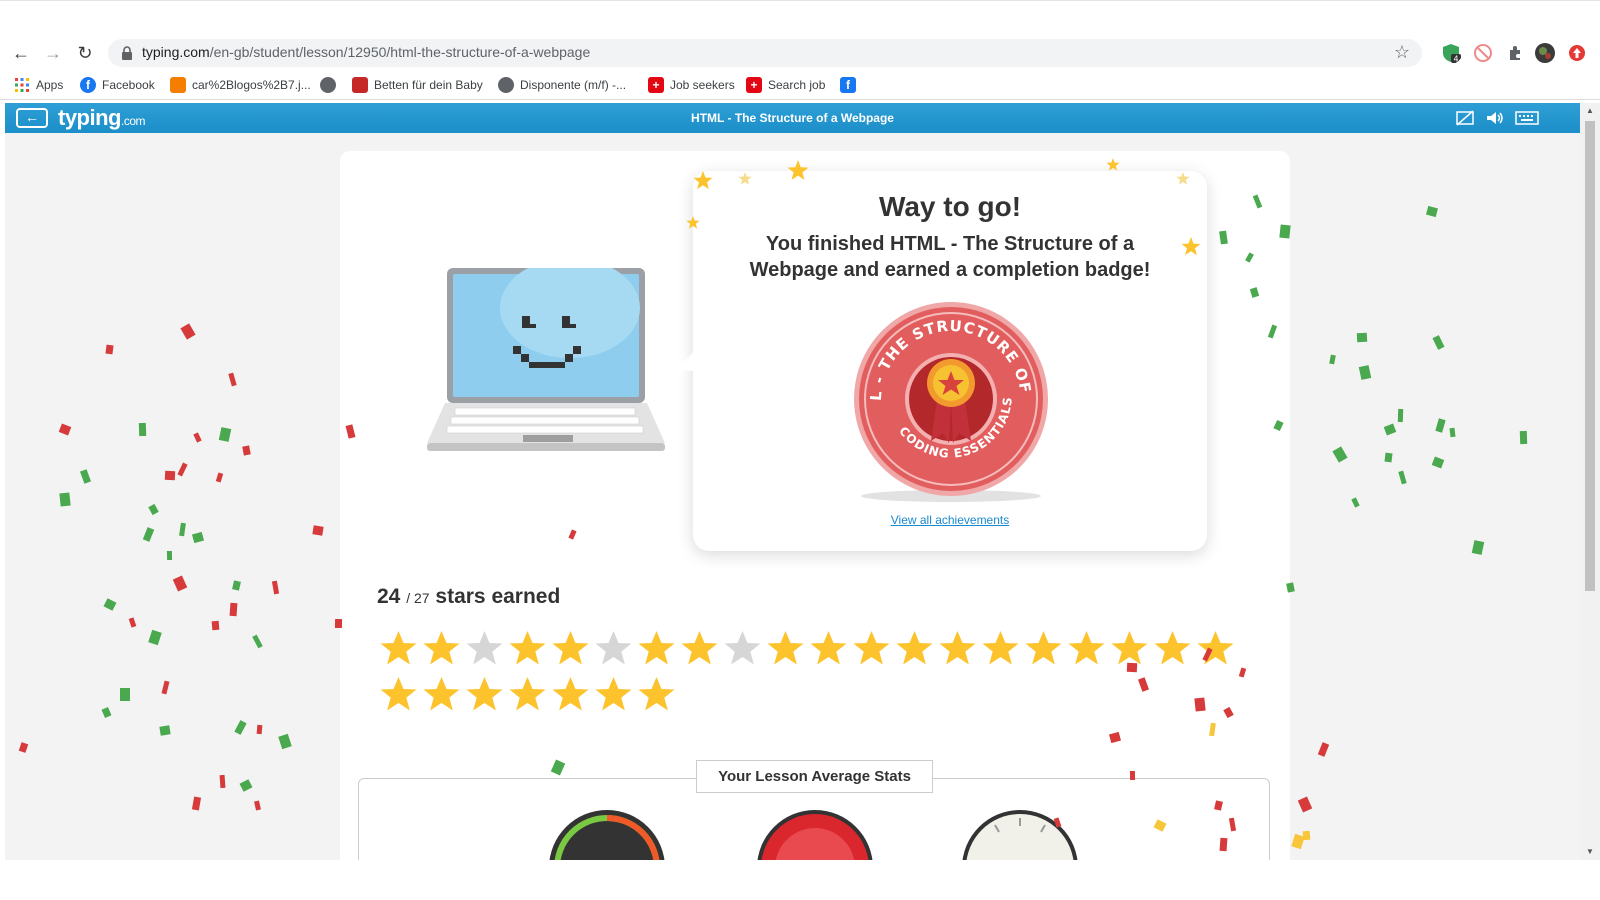  What do you see at coordinates (702, 85) in the screenshot?
I see `bookmark-label: Job seekers` at bounding box center [702, 85].